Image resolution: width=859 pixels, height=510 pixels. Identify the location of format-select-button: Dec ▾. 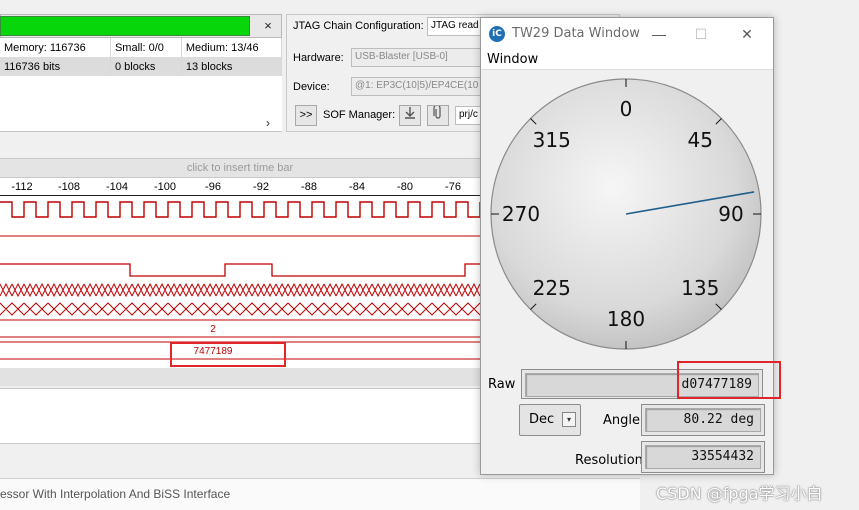
(550, 420).